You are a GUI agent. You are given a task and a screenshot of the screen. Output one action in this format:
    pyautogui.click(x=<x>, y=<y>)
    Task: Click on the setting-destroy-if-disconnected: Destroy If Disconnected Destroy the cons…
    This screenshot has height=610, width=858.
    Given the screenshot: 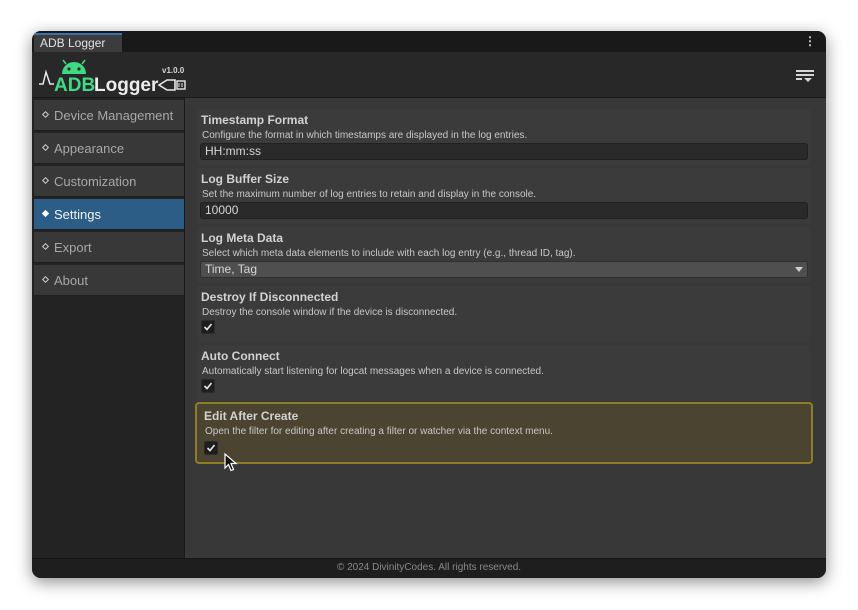 What is the action you would take?
    pyautogui.click(x=504, y=314)
    